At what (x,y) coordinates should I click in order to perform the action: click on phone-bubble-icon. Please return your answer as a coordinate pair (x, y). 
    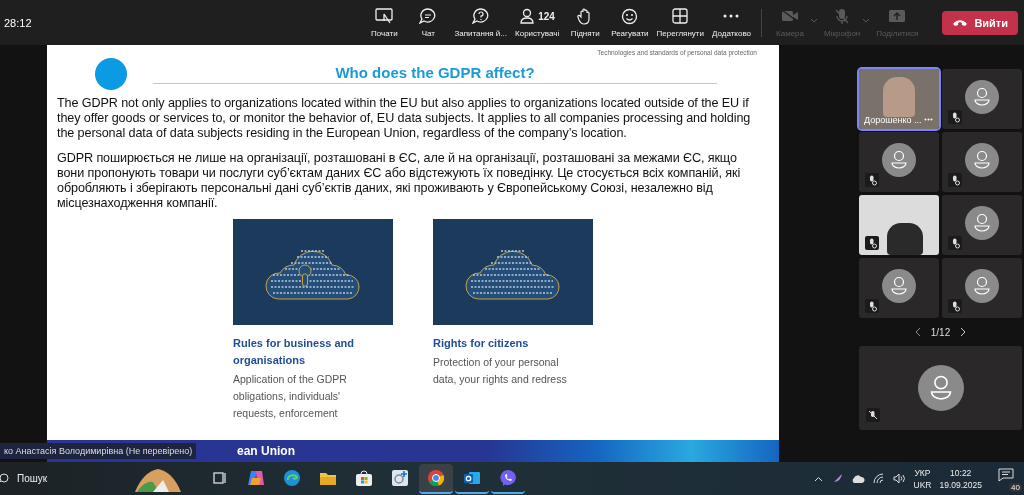
    Looking at the image, I should click on (508, 477).